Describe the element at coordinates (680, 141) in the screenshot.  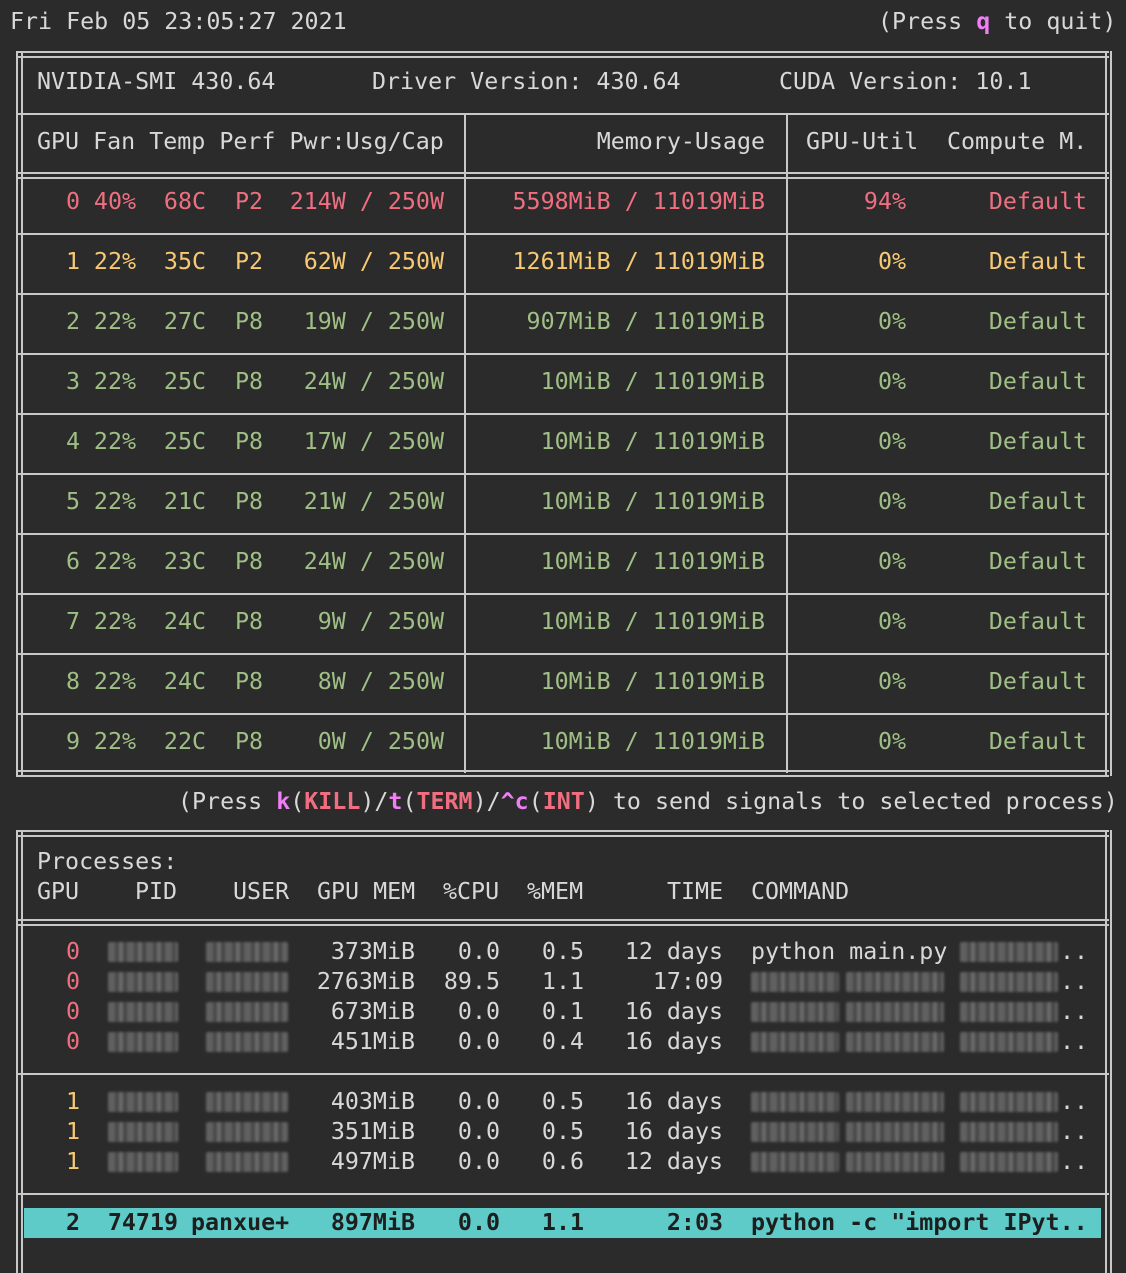
I see `column-header-memory: Memory-Usage` at that location.